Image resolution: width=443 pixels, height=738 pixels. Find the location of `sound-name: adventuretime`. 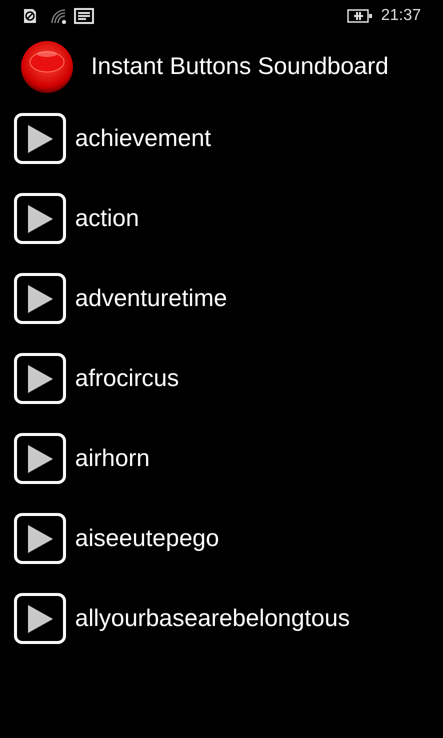

sound-name: adventuretime is located at coordinates (151, 298).